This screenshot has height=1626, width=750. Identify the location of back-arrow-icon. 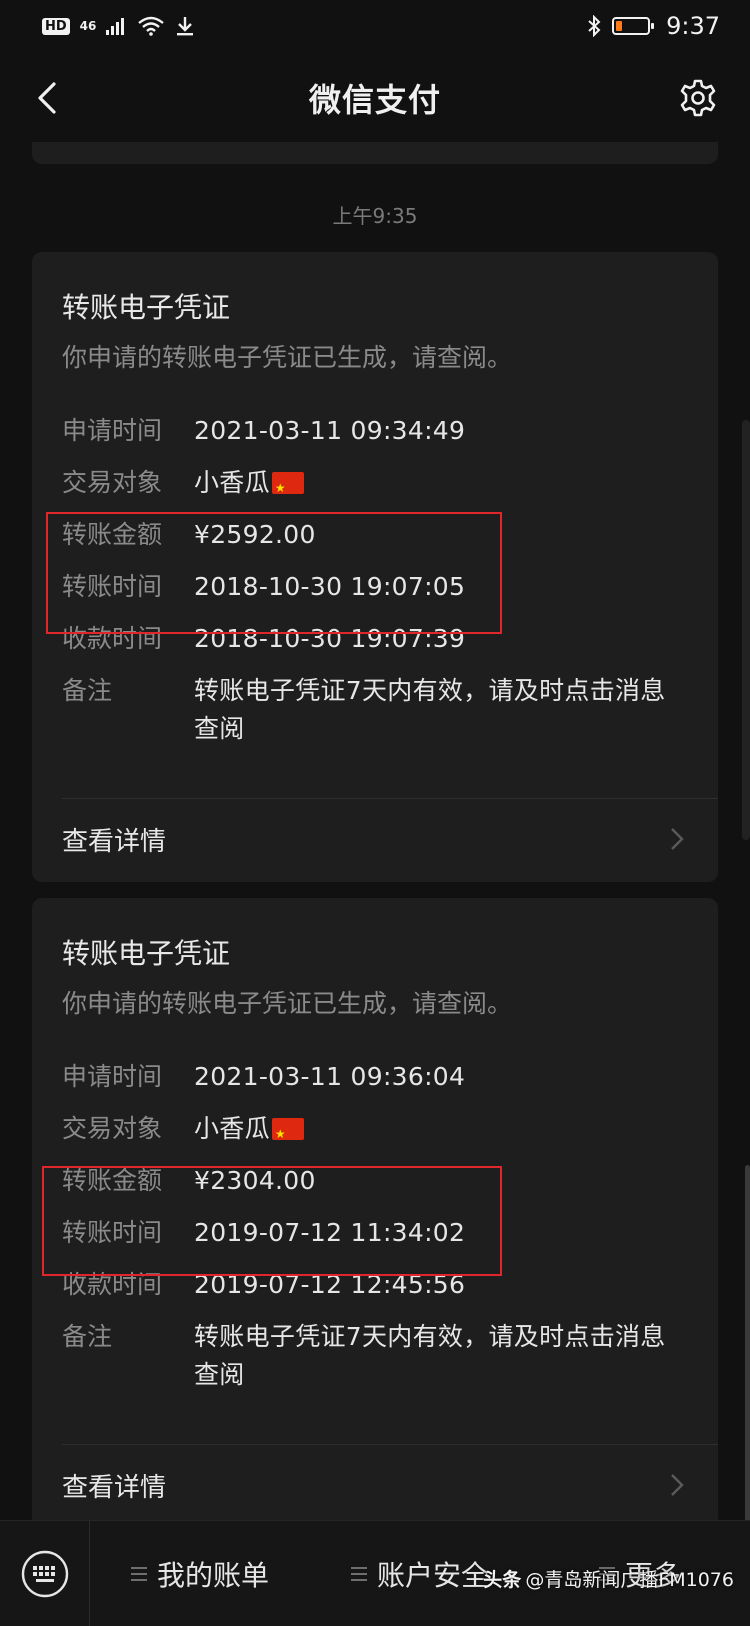
(47, 98).